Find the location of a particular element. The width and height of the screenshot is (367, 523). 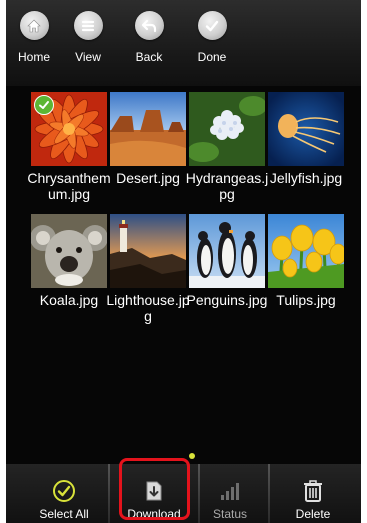

view-button: View is located at coordinates (88, 37).